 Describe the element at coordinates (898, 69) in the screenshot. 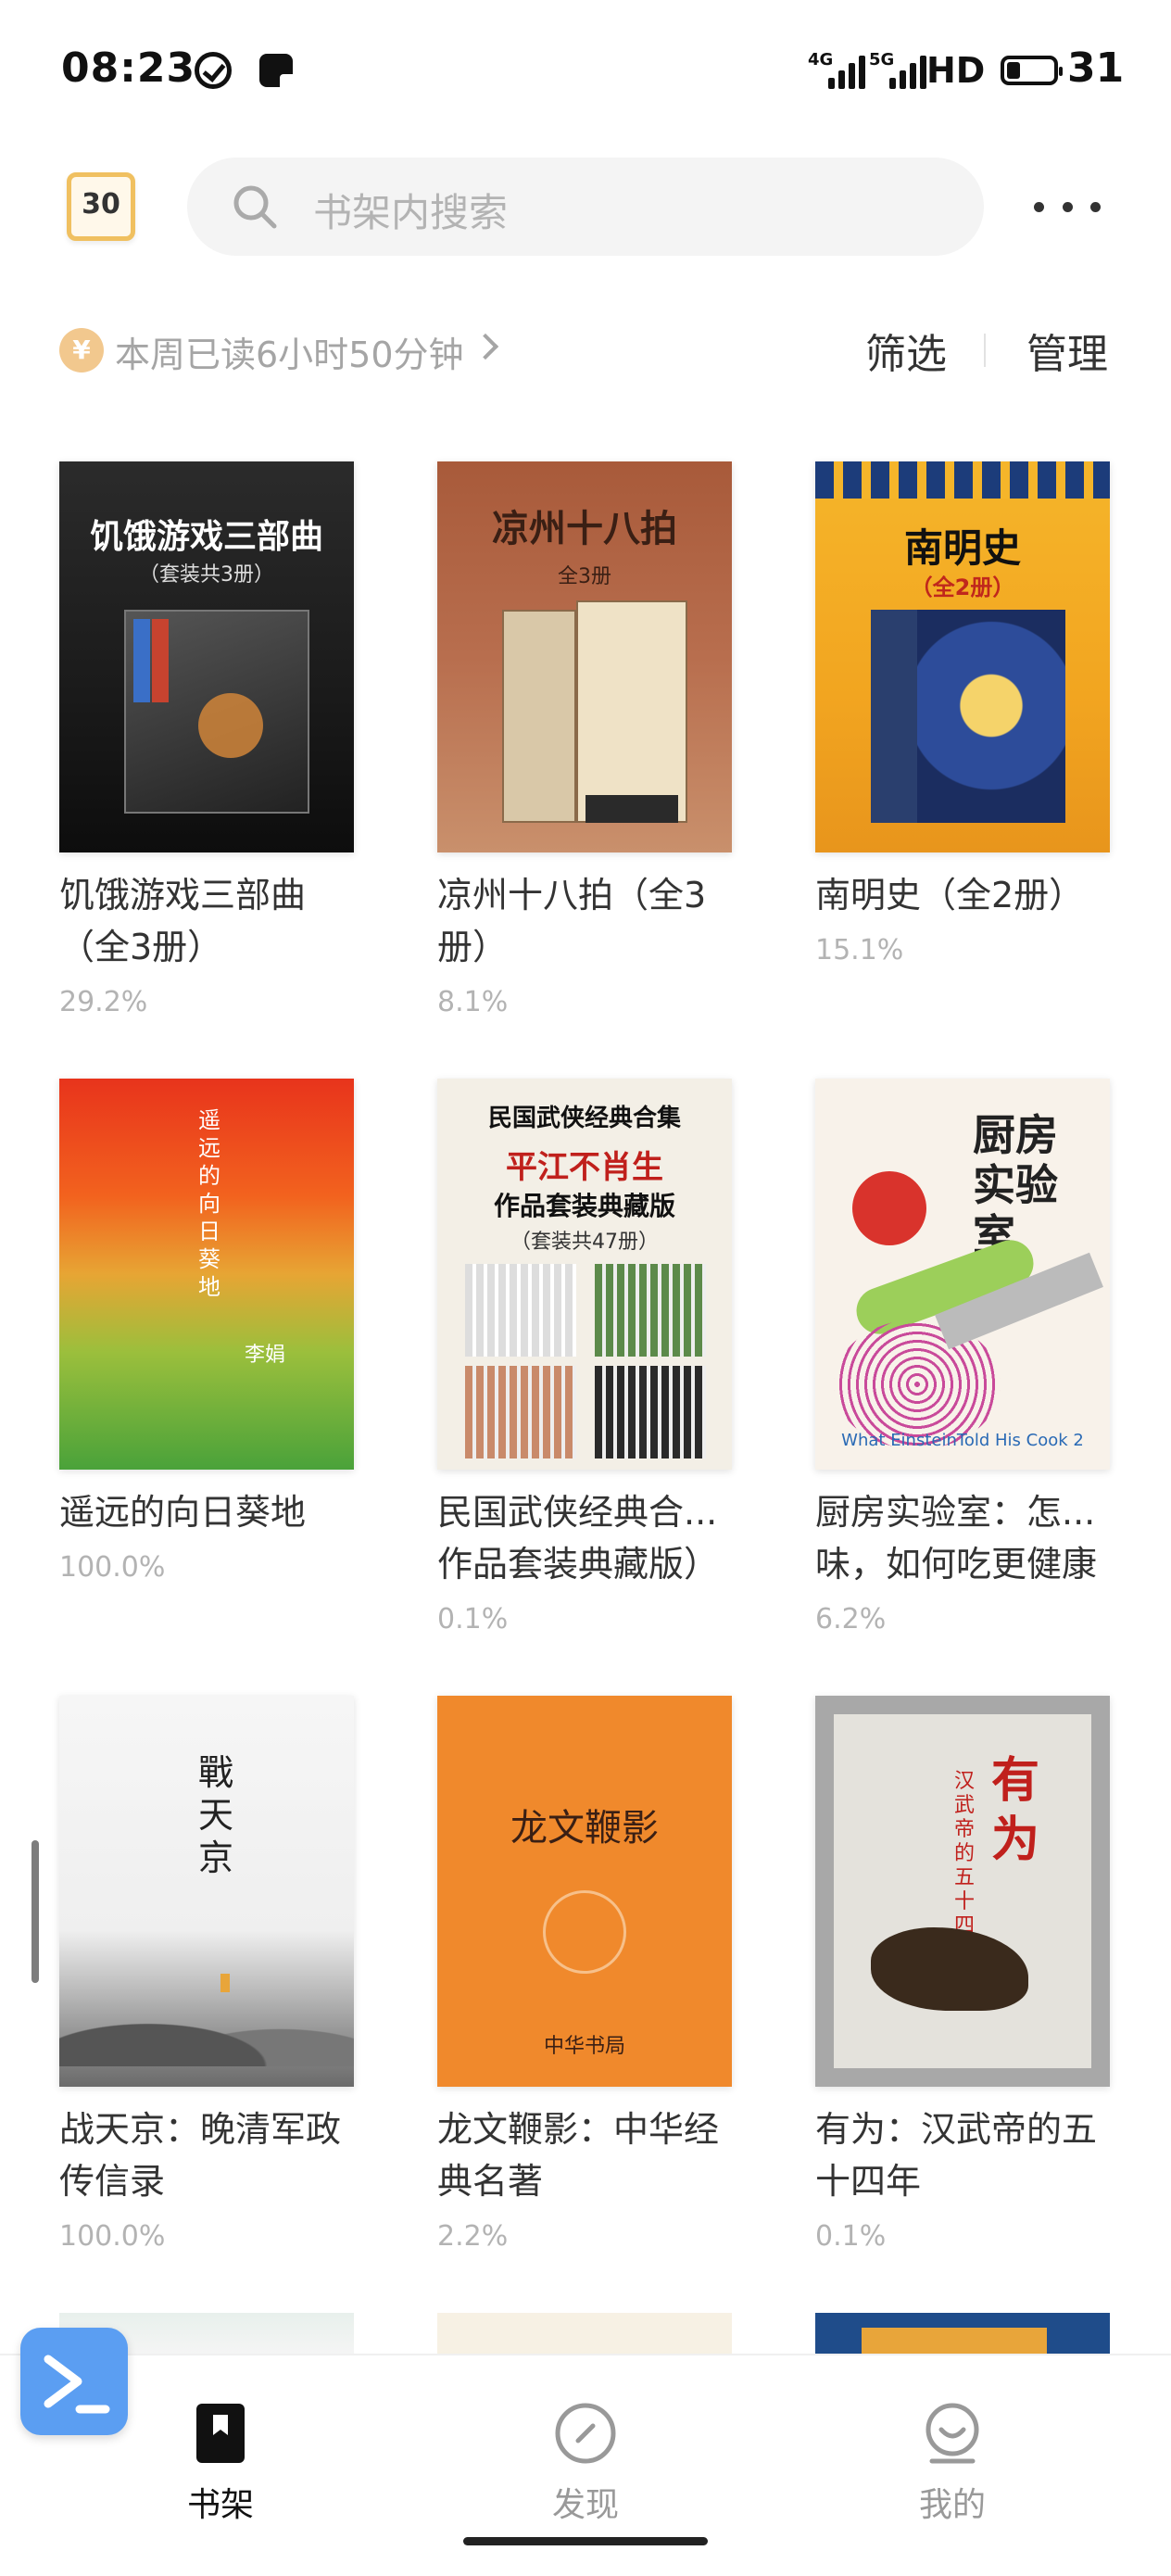

I see `signal-5g-icon: 5G` at that location.